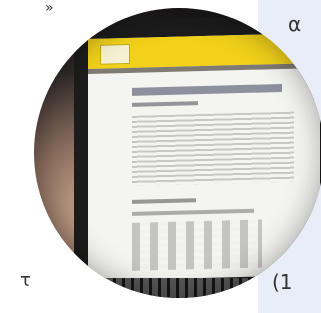 This screenshot has width=321, height=313. I want to click on corner-text-tau: τ, so click(25, 280).